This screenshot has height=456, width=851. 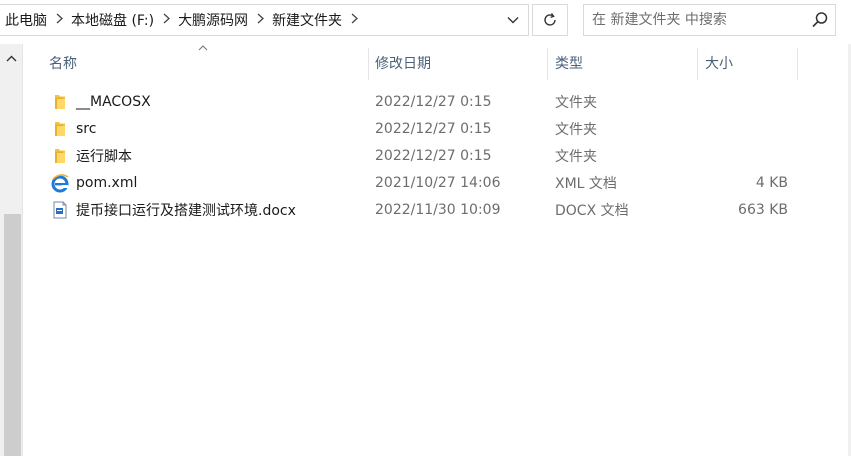 I want to click on file-size: 4 KB, so click(x=771, y=182).